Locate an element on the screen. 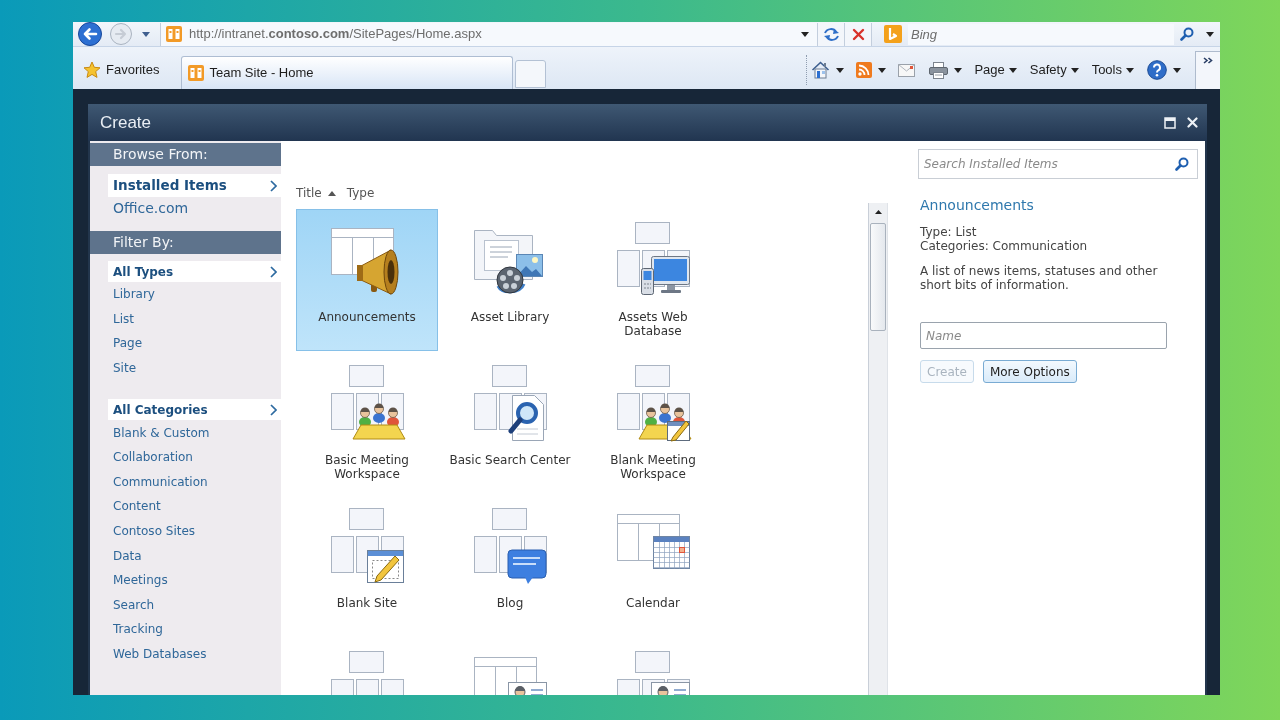  sidebar-heading: Filter By: is located at coordinates (185, 242).